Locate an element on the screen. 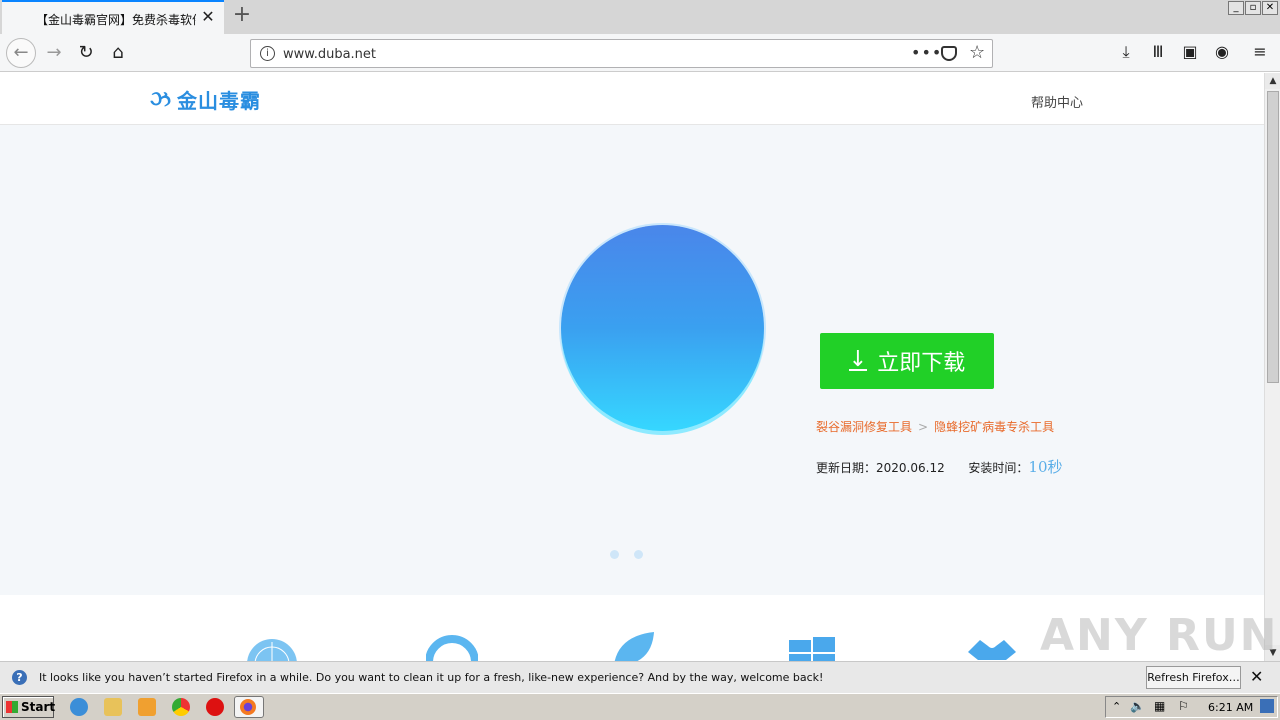 This screenshot has height=720, width=1280. home-button: ⌂ is located at coordinates (118, 53).